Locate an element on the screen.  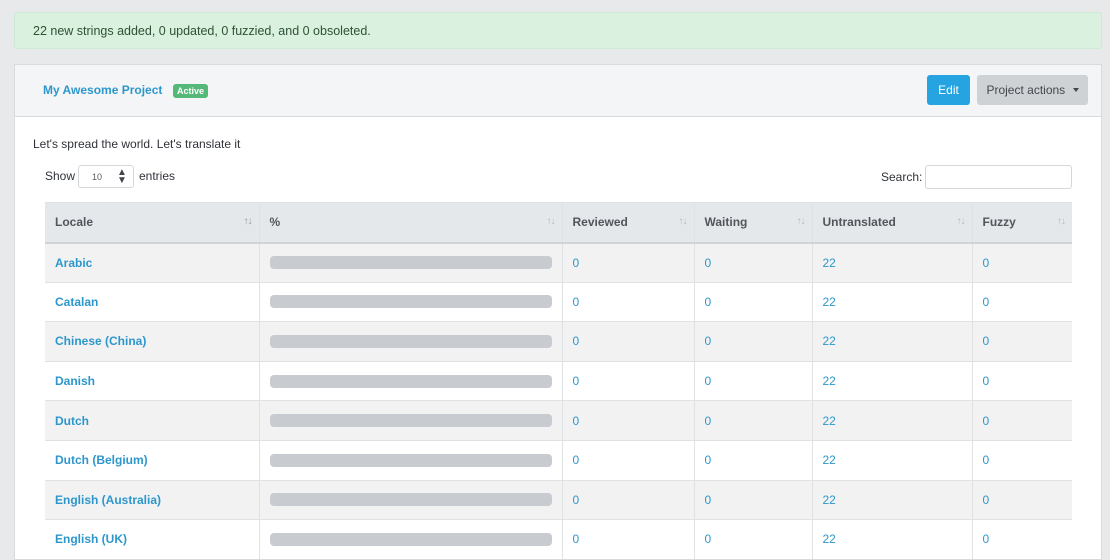
waiting-column-label: Waiting is located at coordinates (726, 222).